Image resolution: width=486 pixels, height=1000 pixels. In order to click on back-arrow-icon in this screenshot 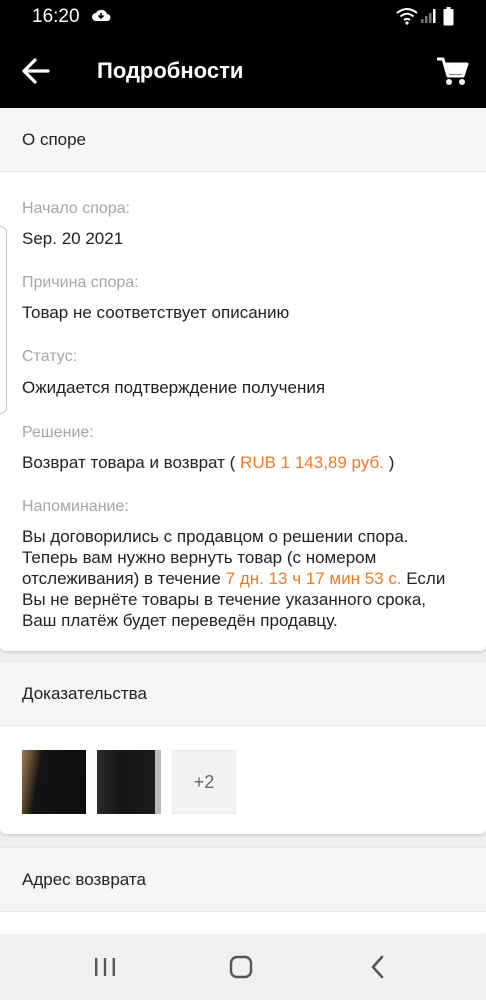, I will do `click(37, 71)`.